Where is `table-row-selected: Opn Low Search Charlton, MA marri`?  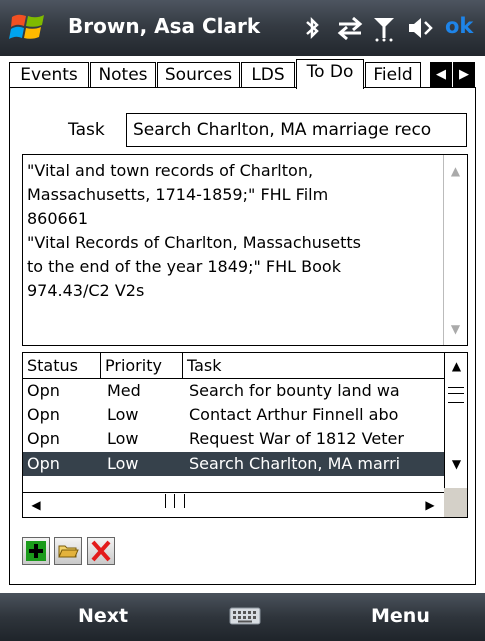
table-row-selected: Opn Low Search Charlton, MA marri is located at coordinates (233, 464).